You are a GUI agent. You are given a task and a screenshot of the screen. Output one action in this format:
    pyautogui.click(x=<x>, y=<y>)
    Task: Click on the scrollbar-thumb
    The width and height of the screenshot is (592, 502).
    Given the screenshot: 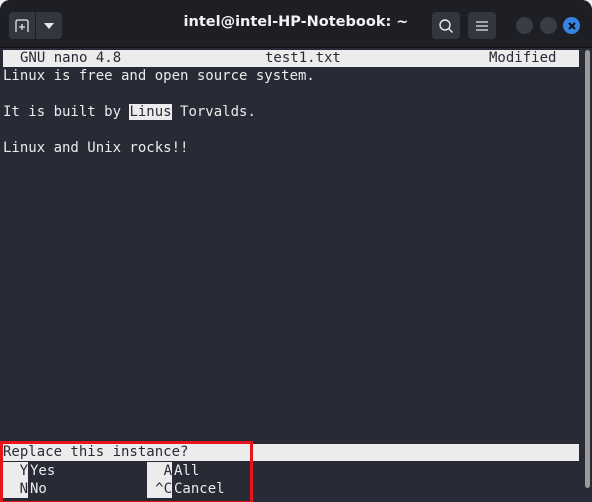 What is the action you would take?
    pyautogui.click(x=587, y=269)
    